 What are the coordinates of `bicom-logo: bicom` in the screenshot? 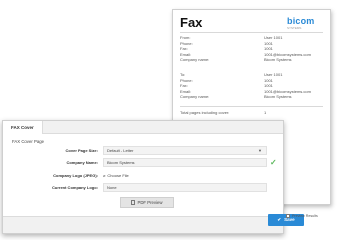 It's located at (301, 21).